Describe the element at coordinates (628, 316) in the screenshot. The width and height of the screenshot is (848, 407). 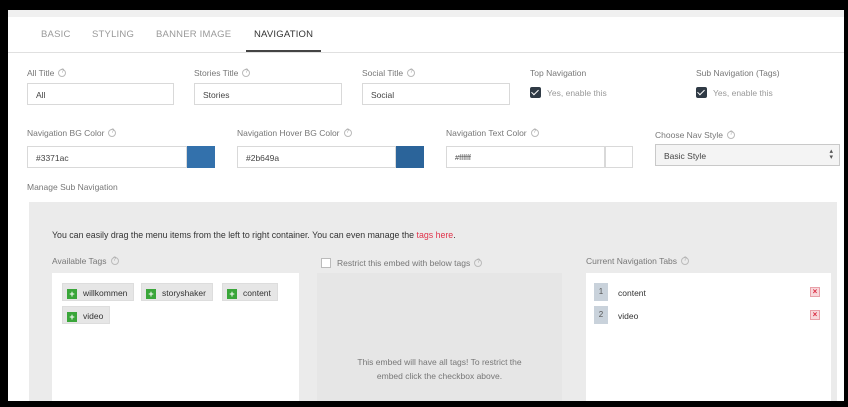
I see `current-tab-label: video` at that location.